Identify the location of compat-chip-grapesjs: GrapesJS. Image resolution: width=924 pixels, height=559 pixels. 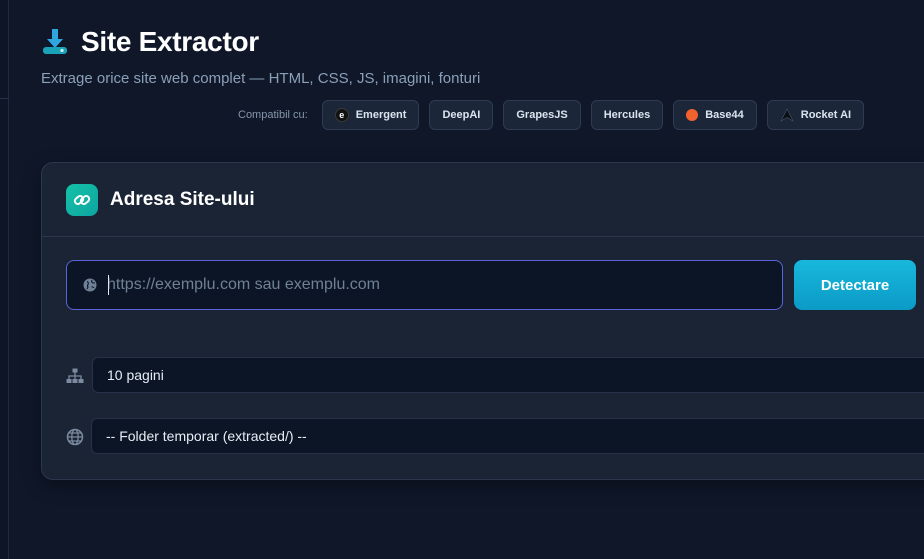
(542, 115).